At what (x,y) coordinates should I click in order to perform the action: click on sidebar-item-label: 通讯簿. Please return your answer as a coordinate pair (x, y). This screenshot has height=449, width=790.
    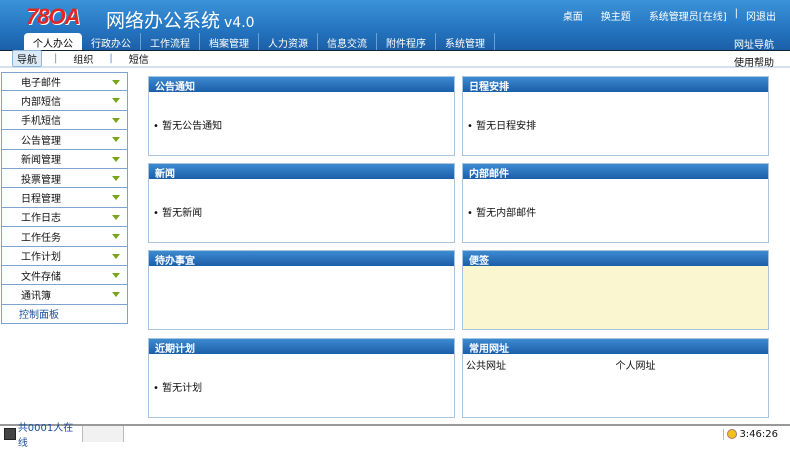
    Looking at the image, I should click on (36, 296).